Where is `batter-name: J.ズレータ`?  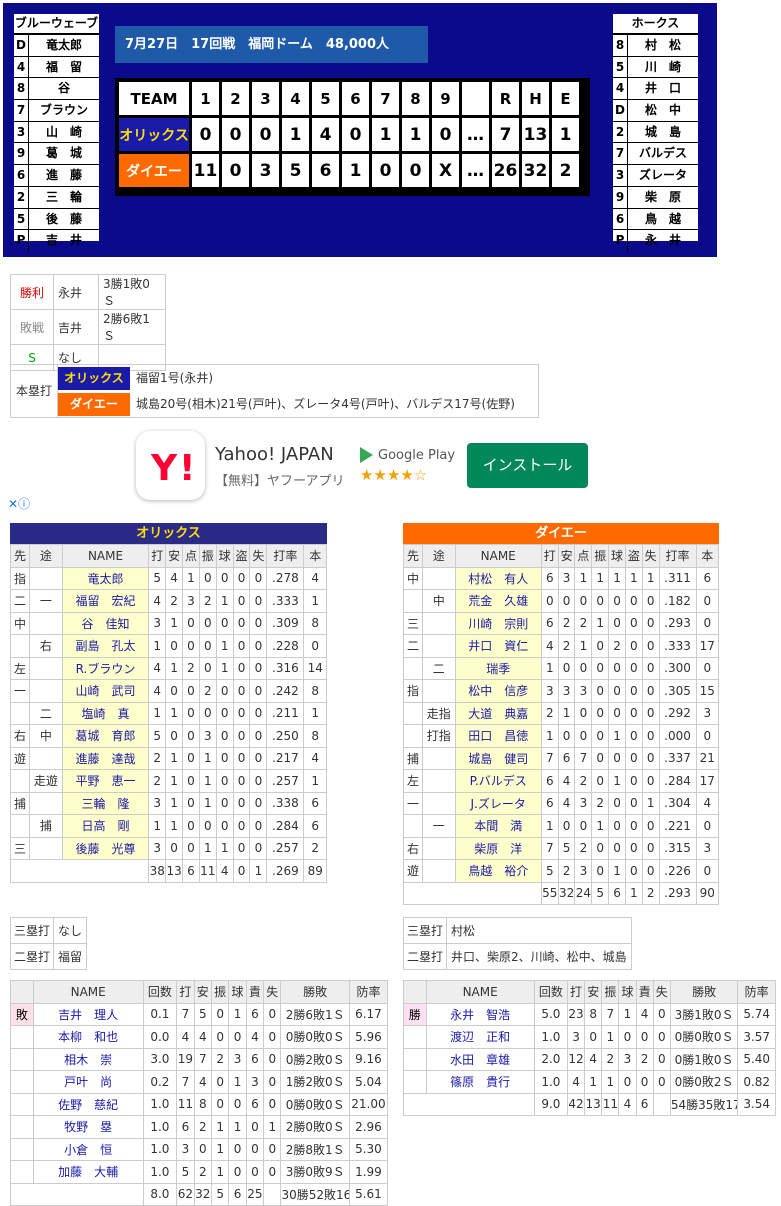 batter-name: J.ズレータ is located at coordinates (498, 803).